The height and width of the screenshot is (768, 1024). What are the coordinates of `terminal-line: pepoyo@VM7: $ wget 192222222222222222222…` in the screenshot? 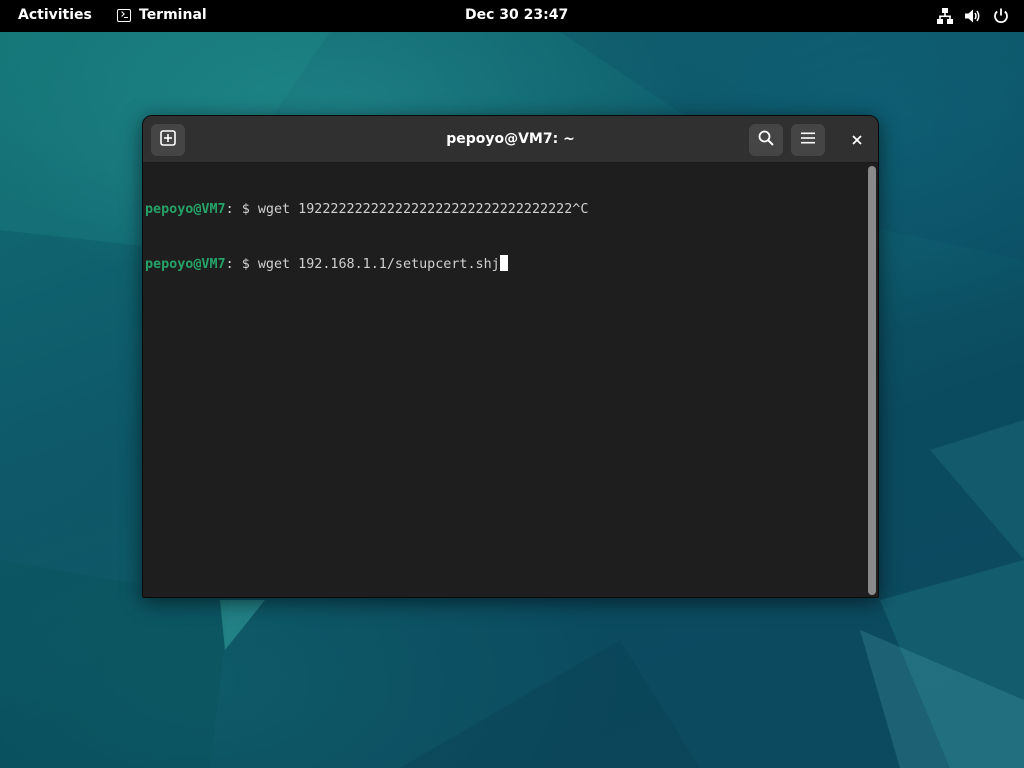 It's located at (505, 210).